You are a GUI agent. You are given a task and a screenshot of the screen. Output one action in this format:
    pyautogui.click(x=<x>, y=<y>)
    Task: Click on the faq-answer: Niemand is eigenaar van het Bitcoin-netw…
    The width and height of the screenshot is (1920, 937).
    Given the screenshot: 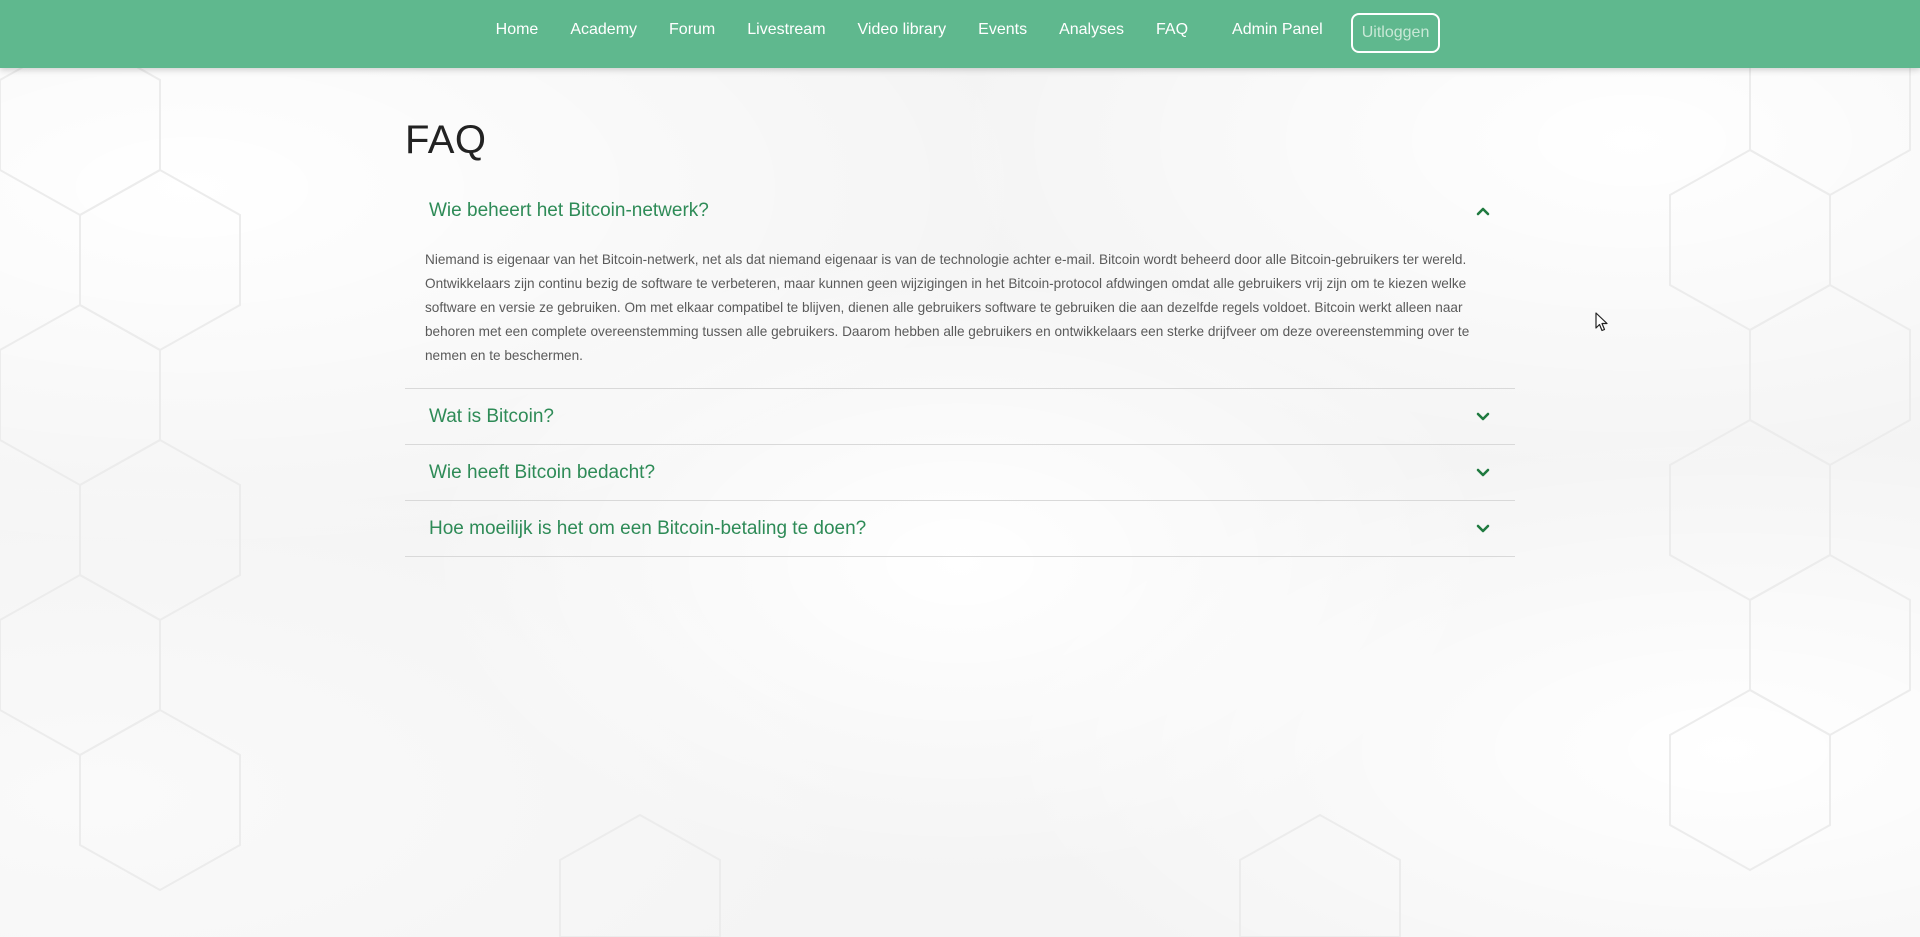 What is the action you would take?
    pyautogui.click(x=947, y=307)
    